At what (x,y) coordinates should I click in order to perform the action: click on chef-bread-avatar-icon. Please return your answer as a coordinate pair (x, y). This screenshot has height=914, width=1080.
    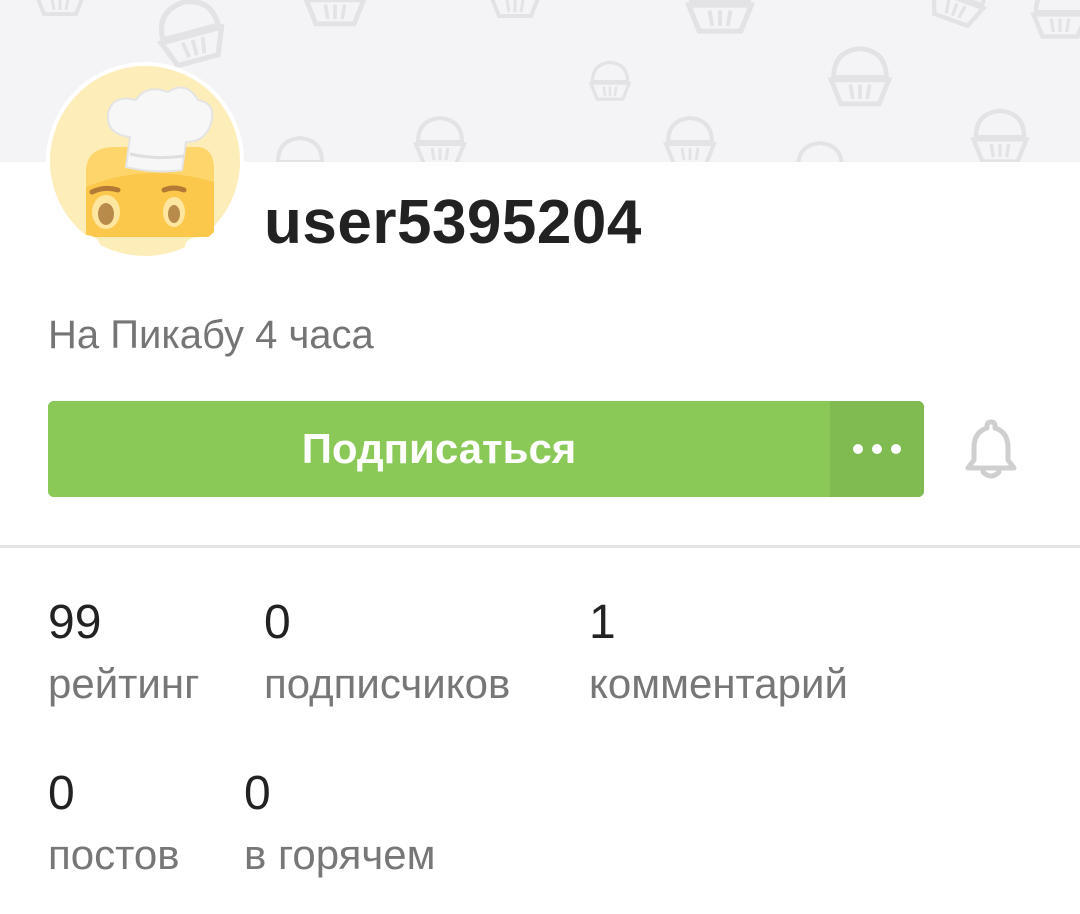
    Looking at the image, I should click on (145, 163).